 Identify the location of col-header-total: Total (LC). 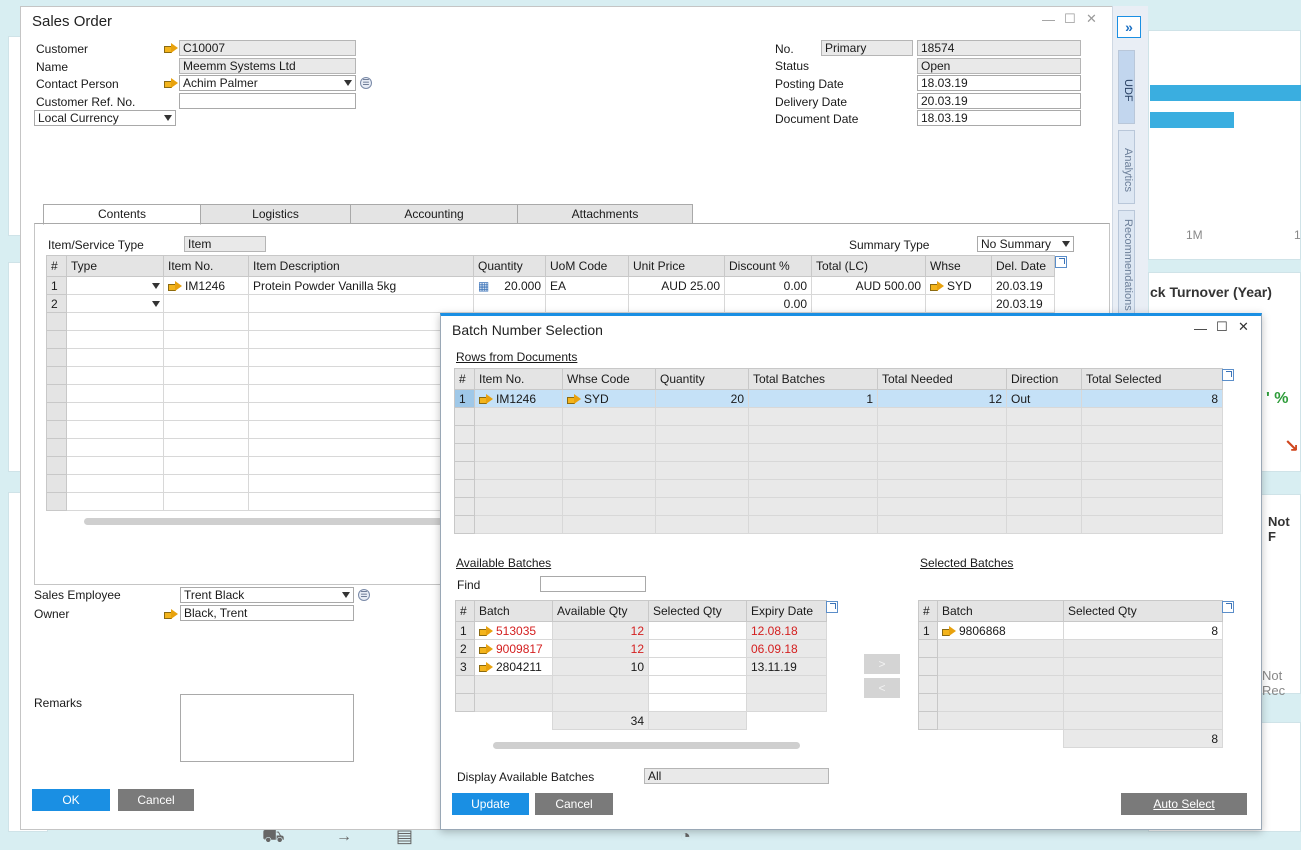
(868, 266).